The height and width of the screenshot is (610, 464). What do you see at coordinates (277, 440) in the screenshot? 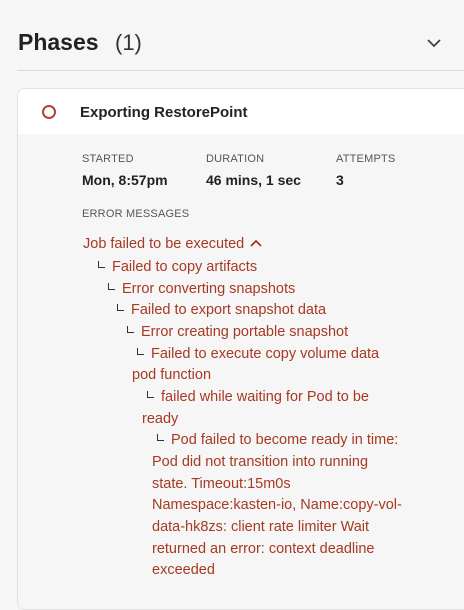
I see `error-line: Pod failed to become ready in time:` at bounding box center [277, 440].